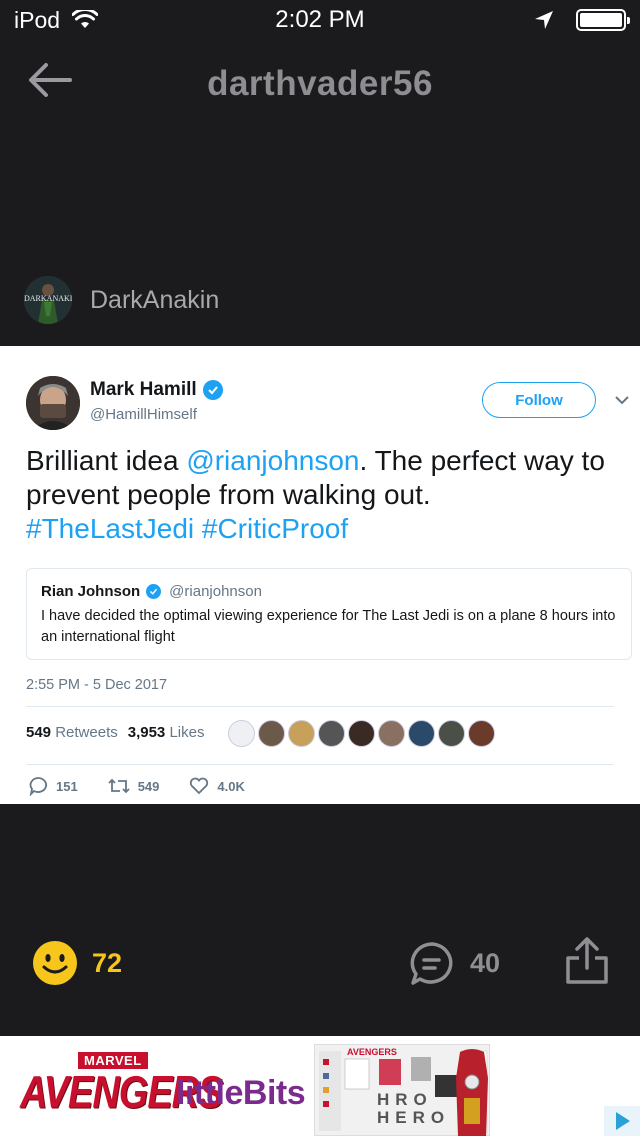 The width and height of the screenshot is (640, 1136). What do you see at coordinates (154, 300) in the screenshot?
I see `author-name: DarkAnakin` at bounding box center [154, 300].